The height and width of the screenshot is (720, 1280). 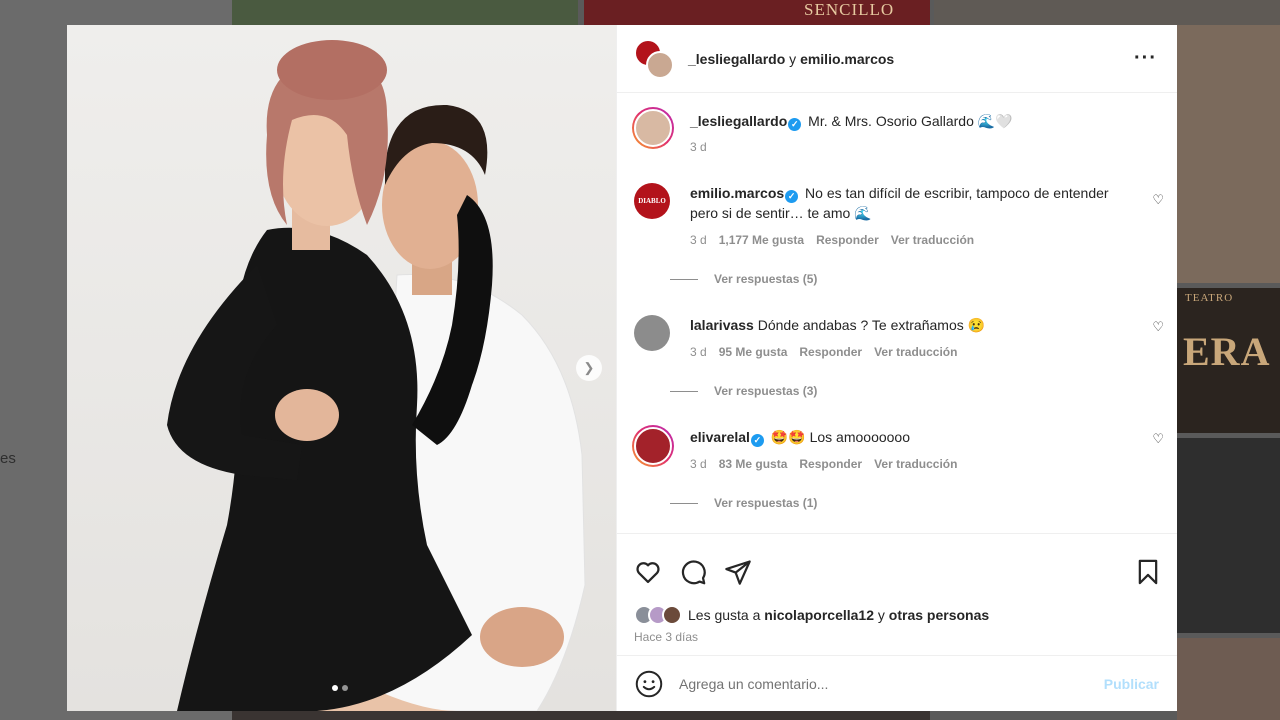 I want to click on emoji-icon, so click(x=649, y=684).